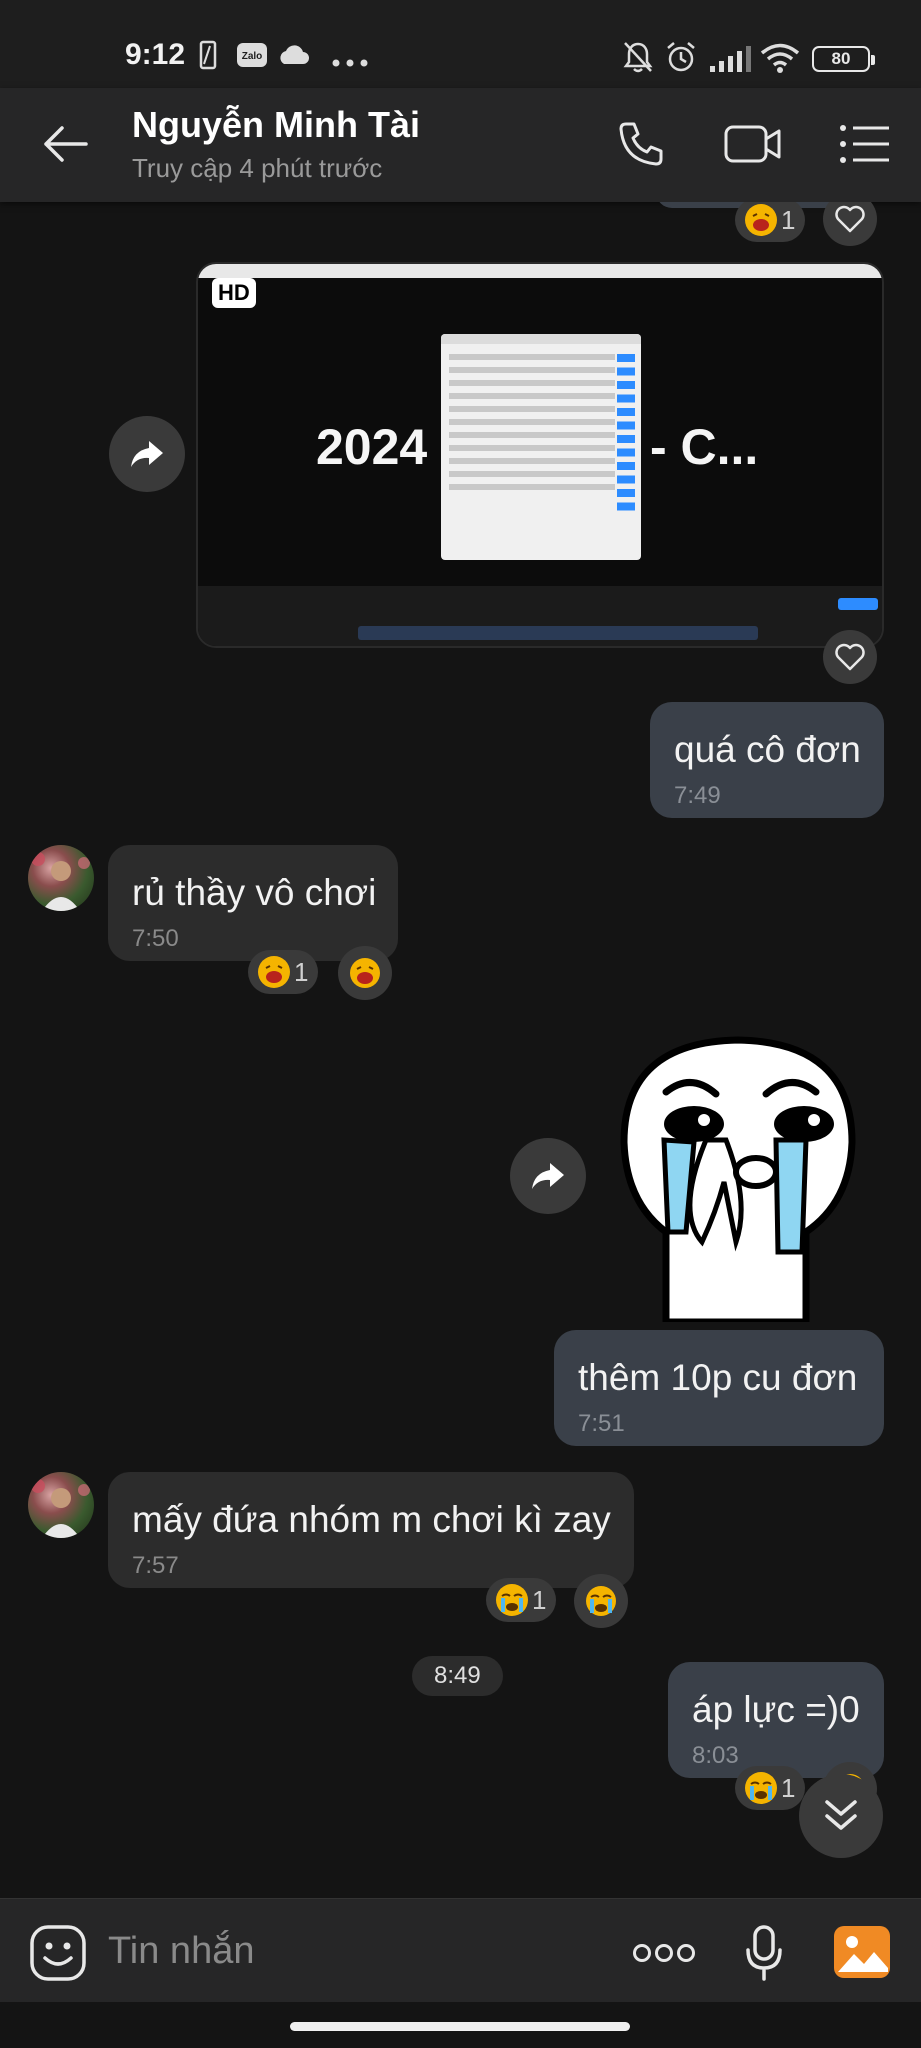 The image size is (921, 2048). I want to click on video-title-left: 2024, so click(372, 447).